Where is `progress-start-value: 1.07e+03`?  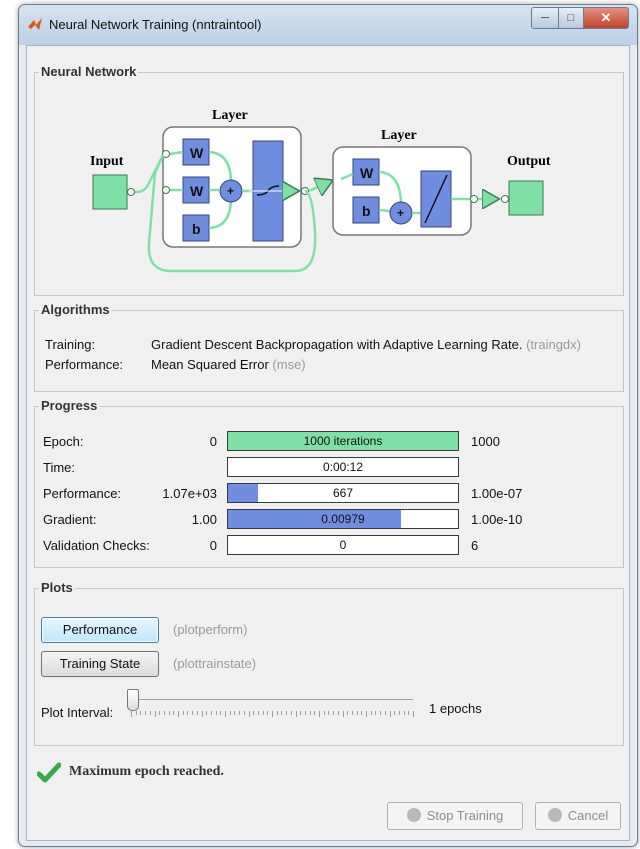
progress-start-value: 1.07e+03 is located at coordinates (189, 493).